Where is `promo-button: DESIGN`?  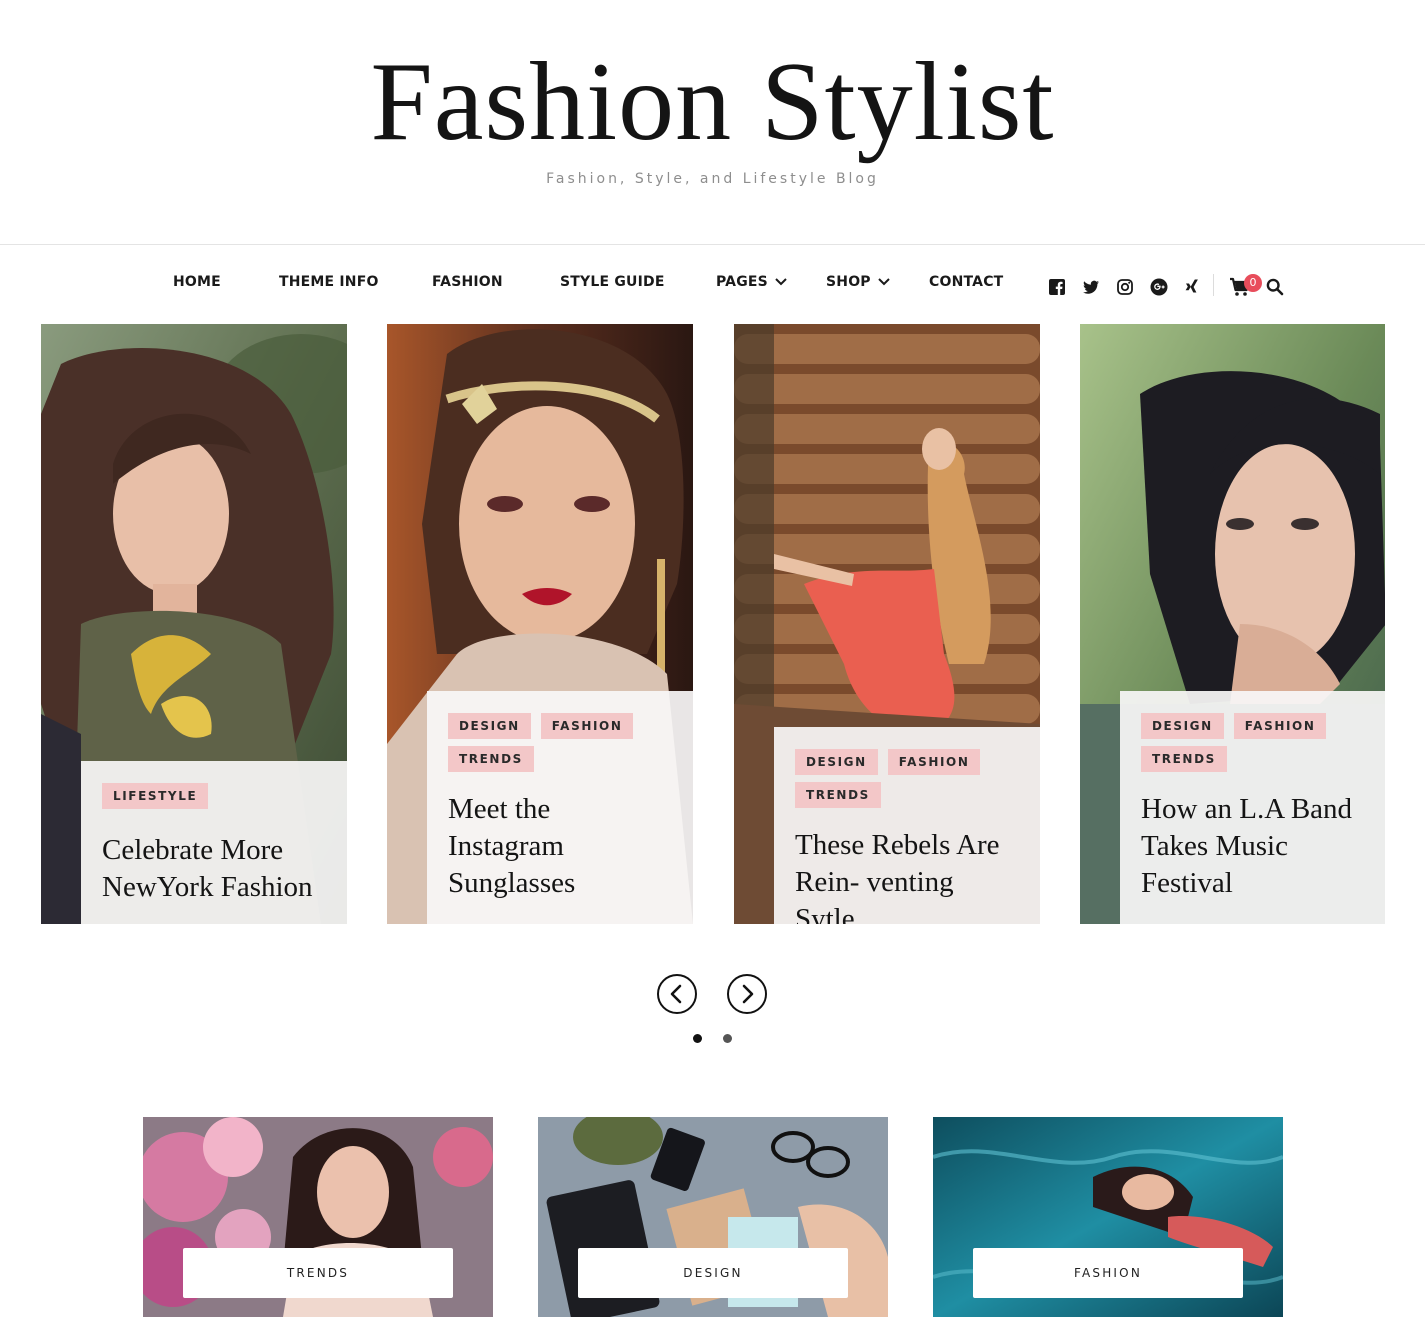 promo-button: DESIGN is located at coordinates (713, 1273).